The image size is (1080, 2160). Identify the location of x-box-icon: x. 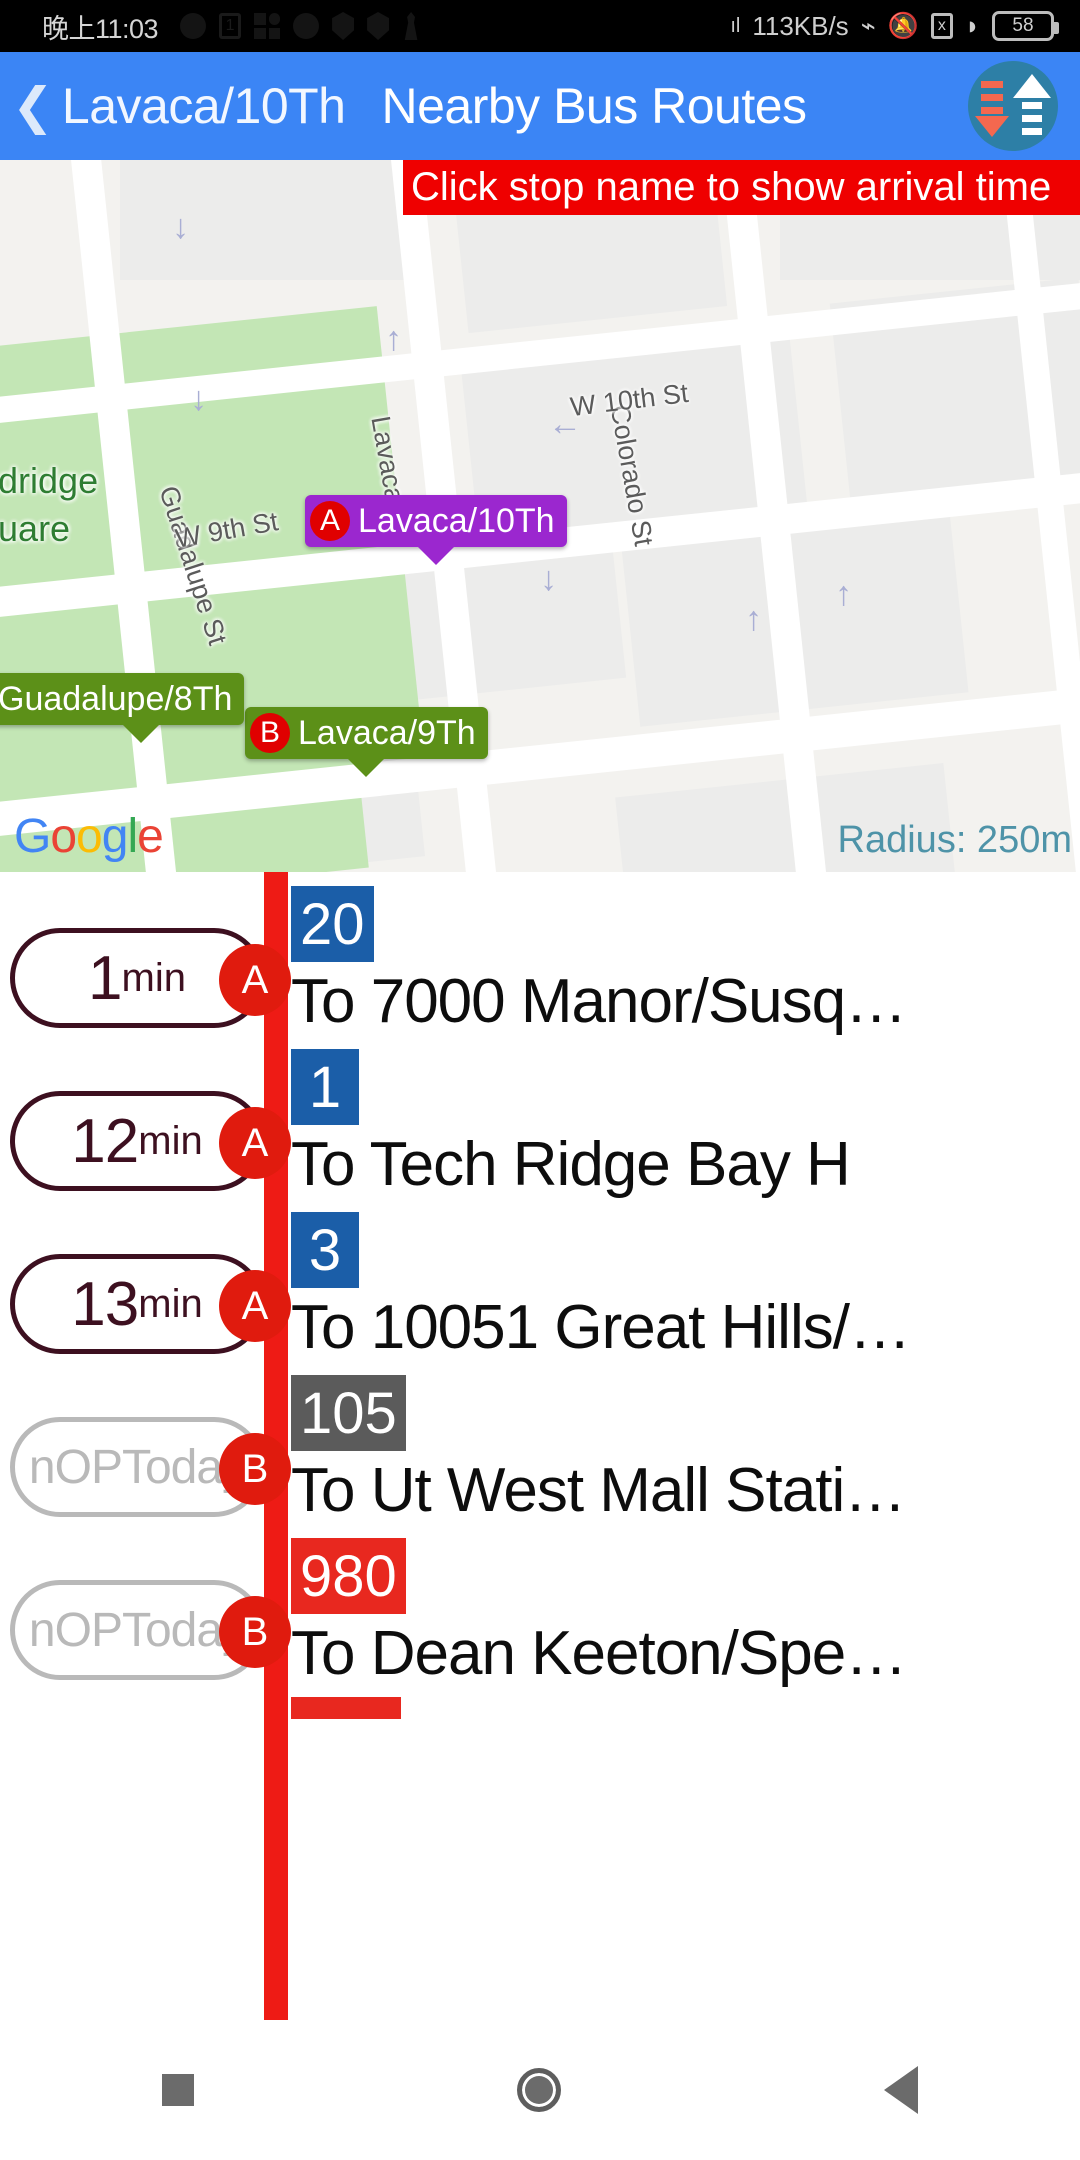
(941, 26).